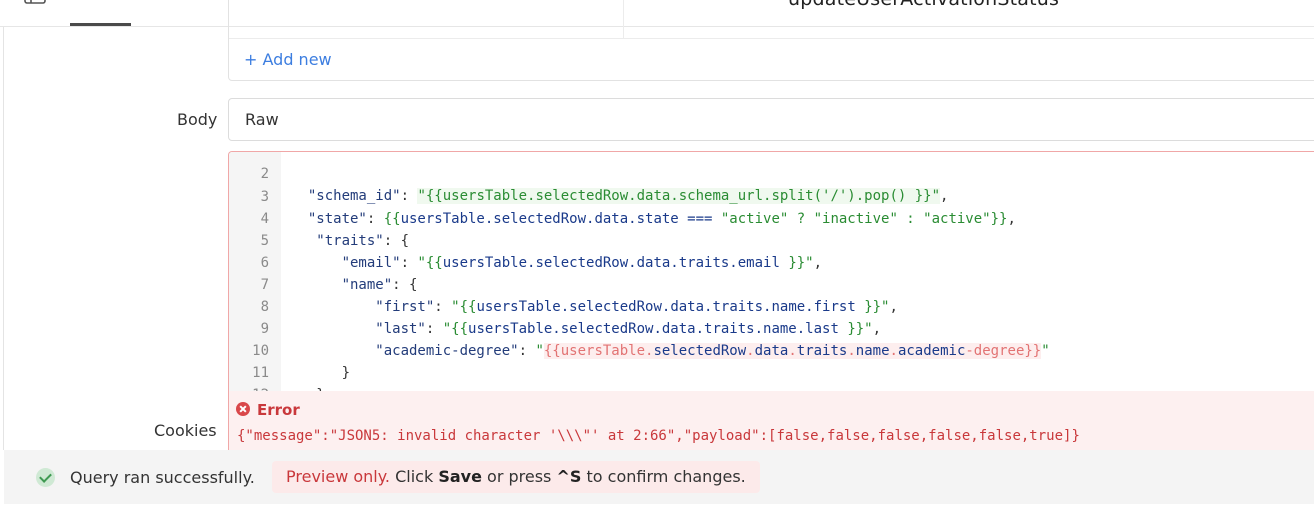  I want to click on left-panel-border, so click(3, 225).